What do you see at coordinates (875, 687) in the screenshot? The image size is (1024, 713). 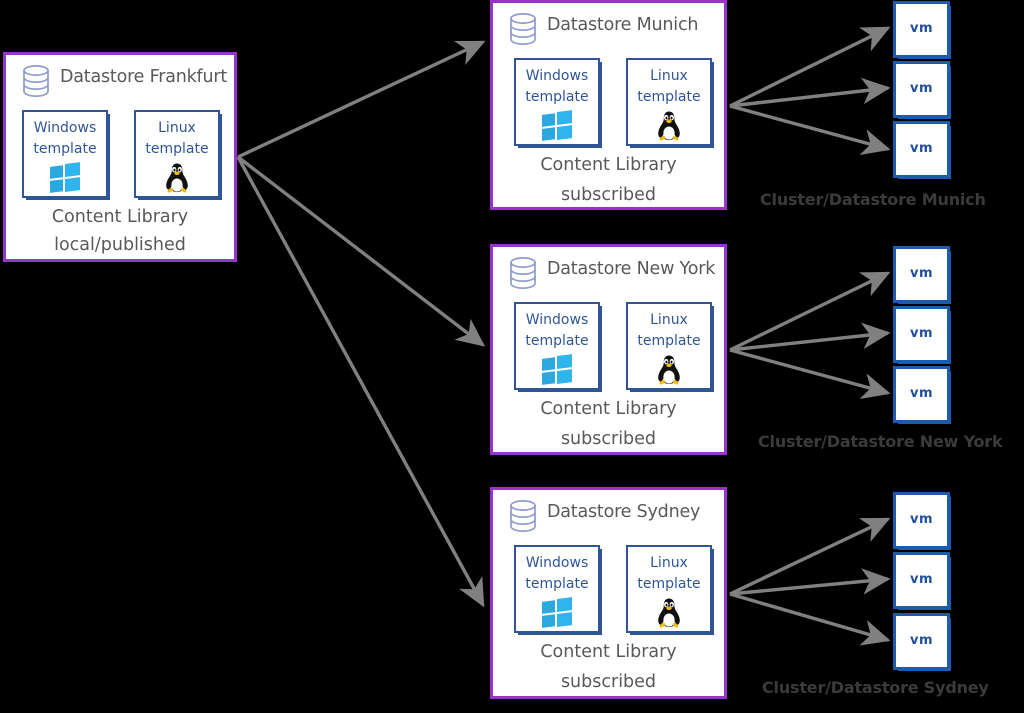 I see `cluster-label-sydney: Cluster/Datastore Sydney` at bounding box center [875, 687].